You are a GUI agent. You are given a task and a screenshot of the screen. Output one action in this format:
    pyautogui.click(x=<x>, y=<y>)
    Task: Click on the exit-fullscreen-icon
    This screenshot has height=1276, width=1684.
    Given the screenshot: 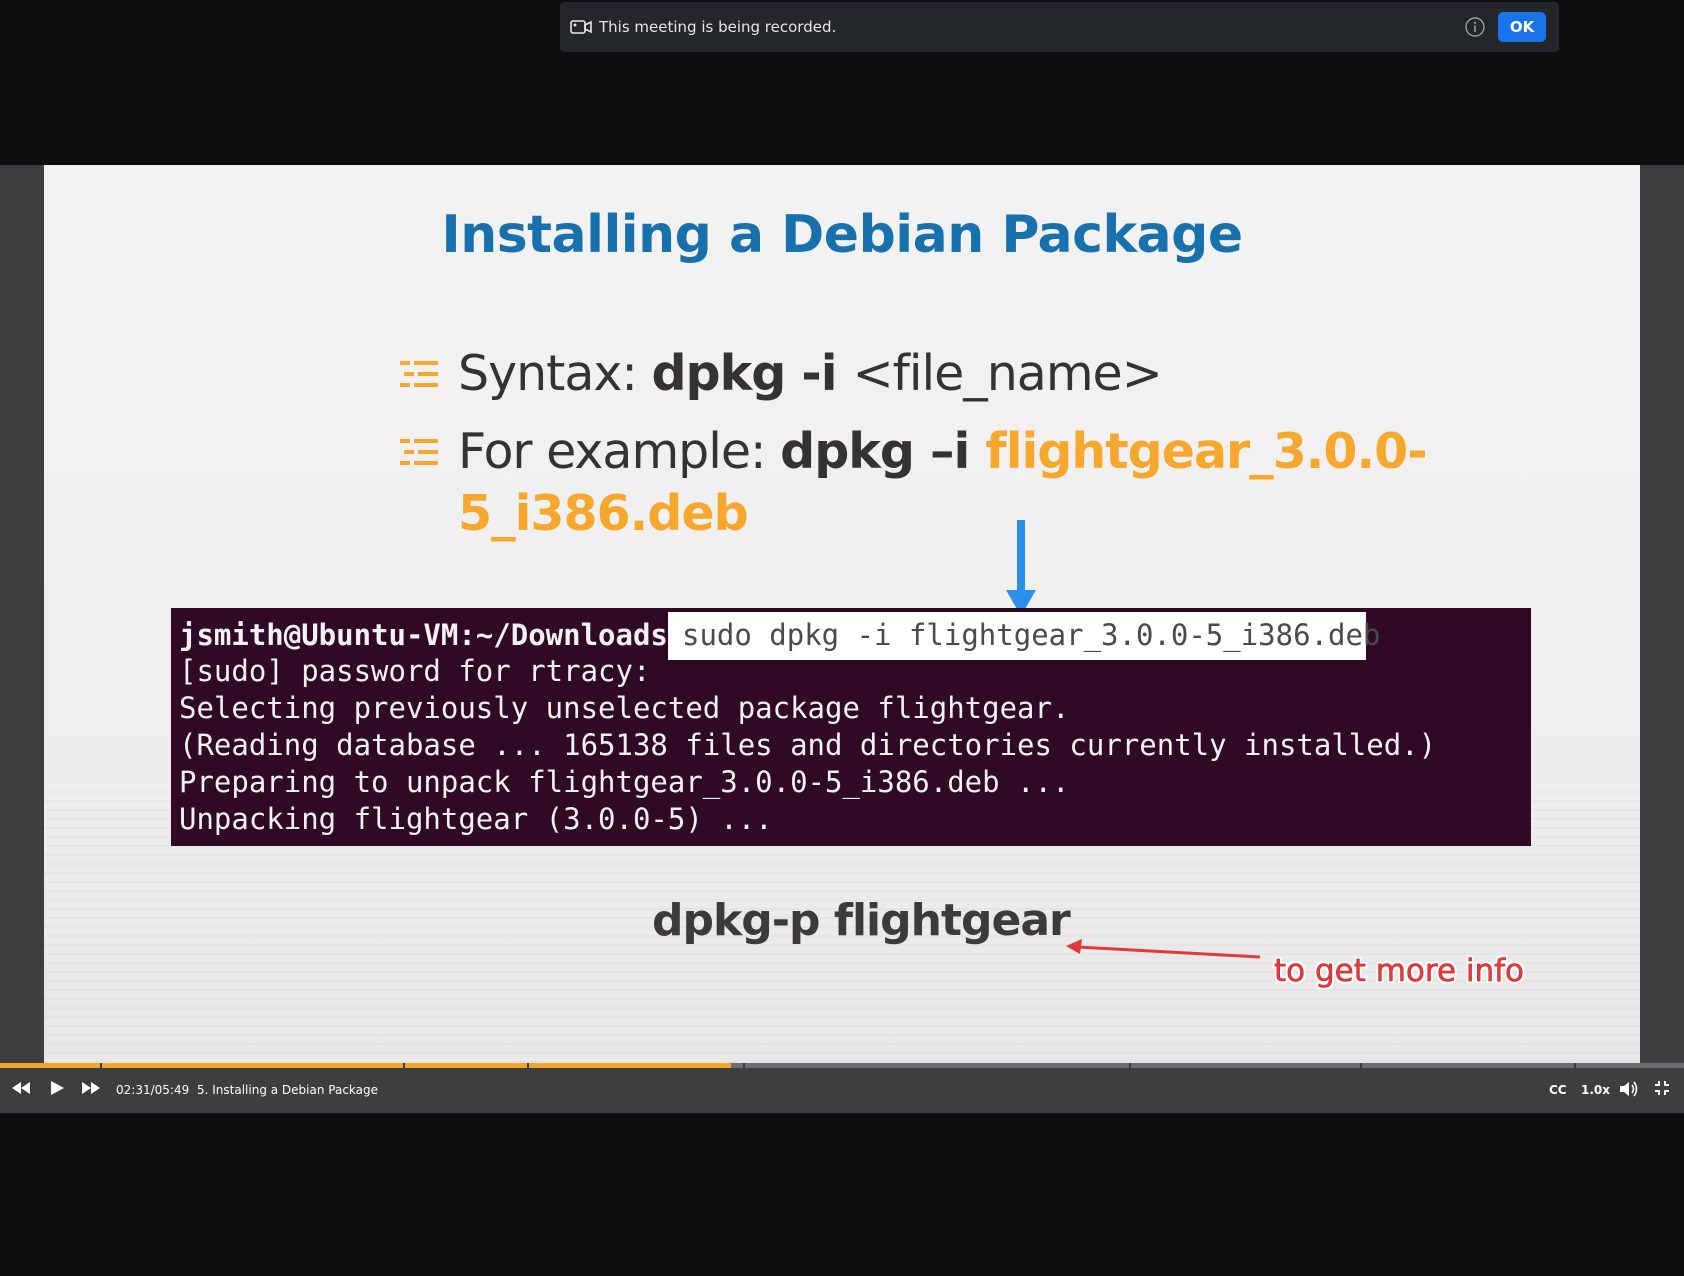 What is the action you would take?
    pyautogui.click(x=1662, y=1088)
    